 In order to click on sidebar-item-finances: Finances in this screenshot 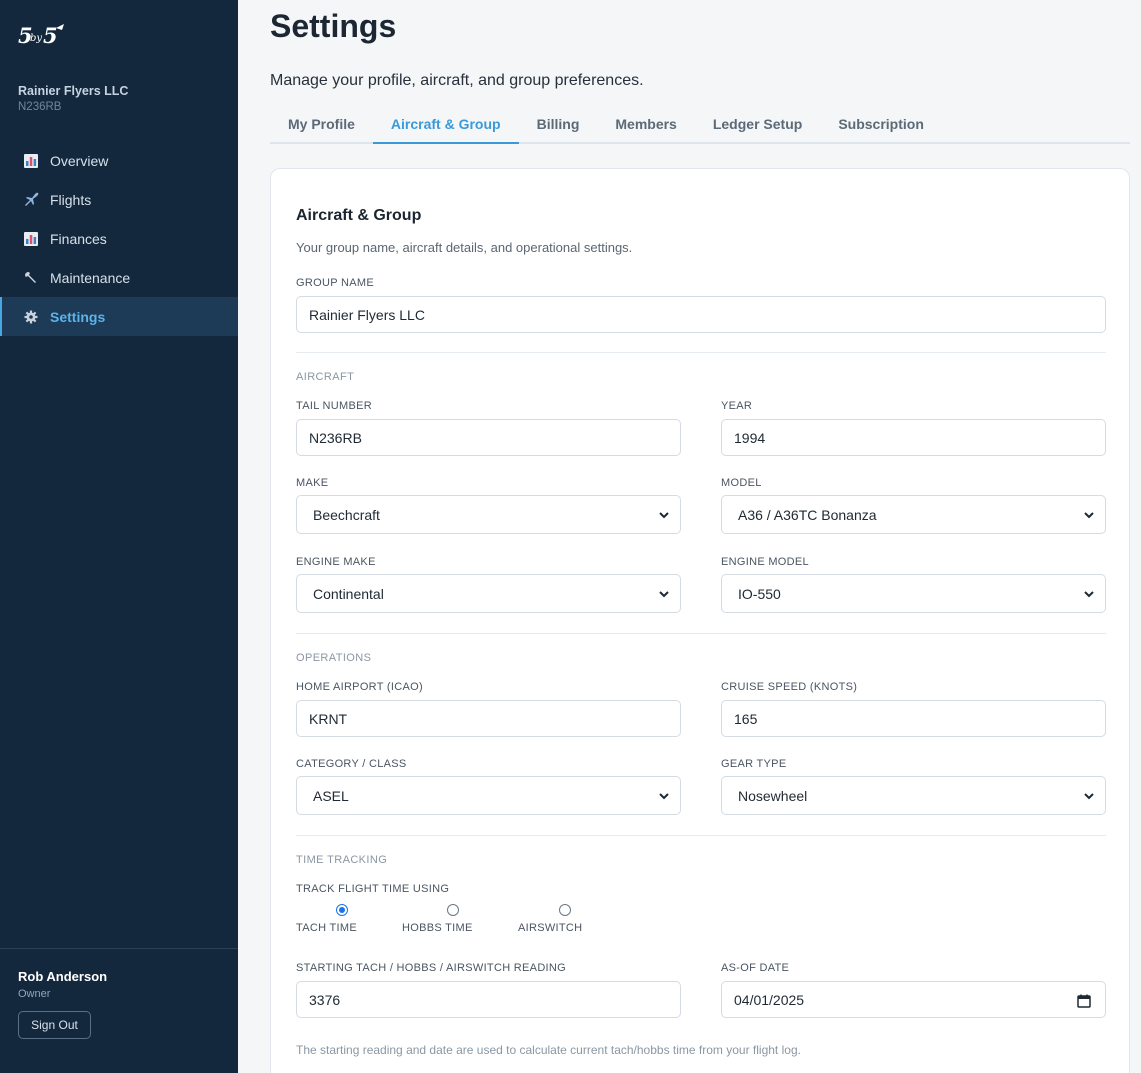, I will do `click(119, 238)`.